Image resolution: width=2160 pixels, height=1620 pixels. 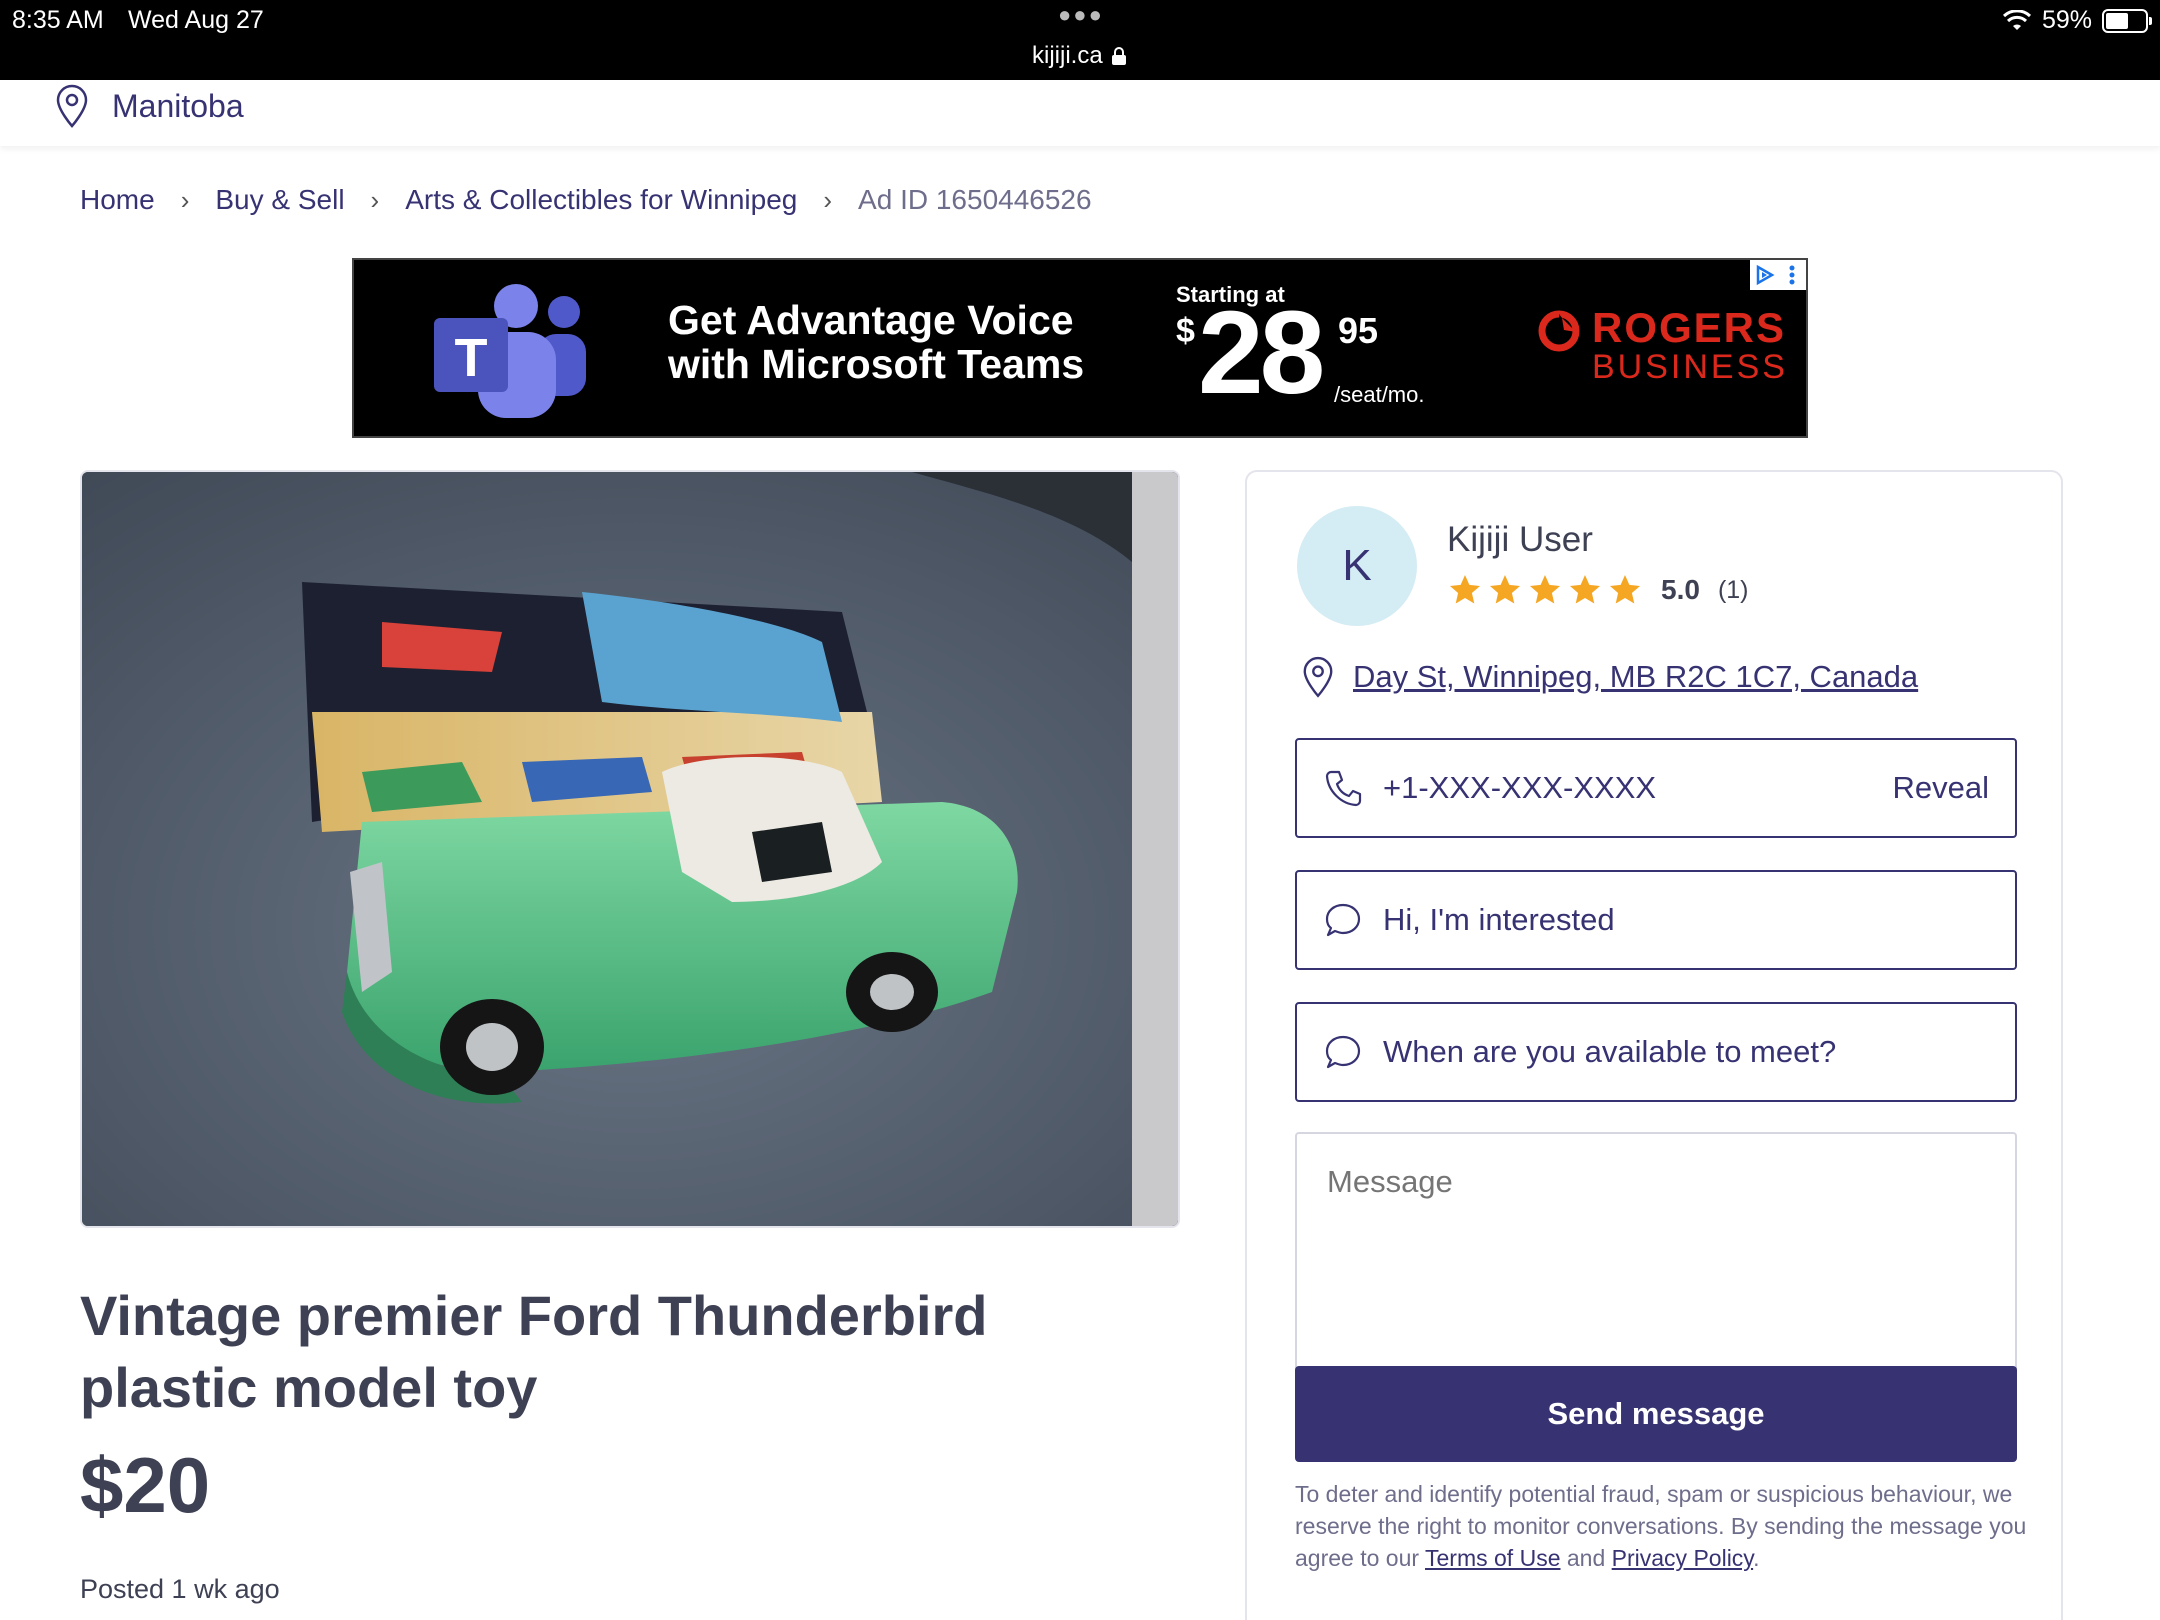 I want to click on seller-address: Day St, Winnipeg, MB R2C 1C7, Canada, so click(x=1609, y=677).